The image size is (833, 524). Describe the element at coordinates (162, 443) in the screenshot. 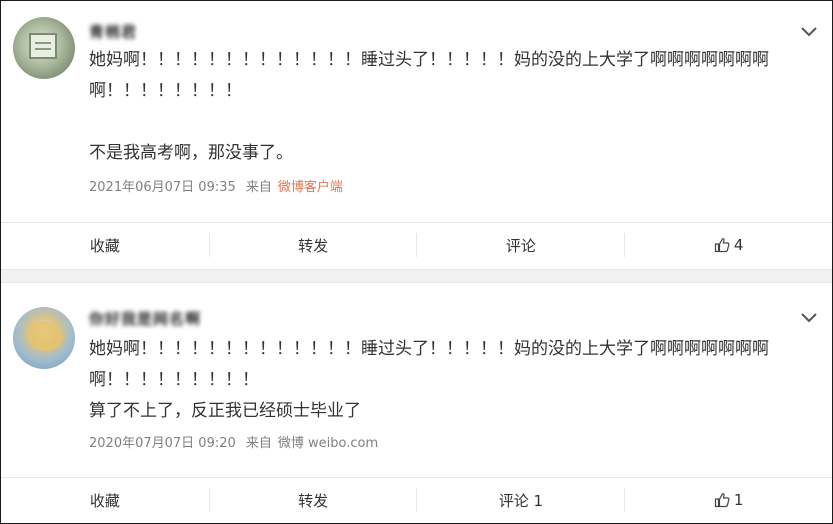

I see `post-time: 2020年07月07日 09:20` at that location.